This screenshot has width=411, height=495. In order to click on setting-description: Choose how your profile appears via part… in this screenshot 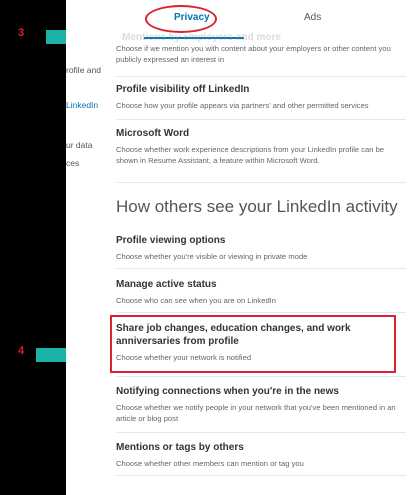, I will do `click(242, 105)`.